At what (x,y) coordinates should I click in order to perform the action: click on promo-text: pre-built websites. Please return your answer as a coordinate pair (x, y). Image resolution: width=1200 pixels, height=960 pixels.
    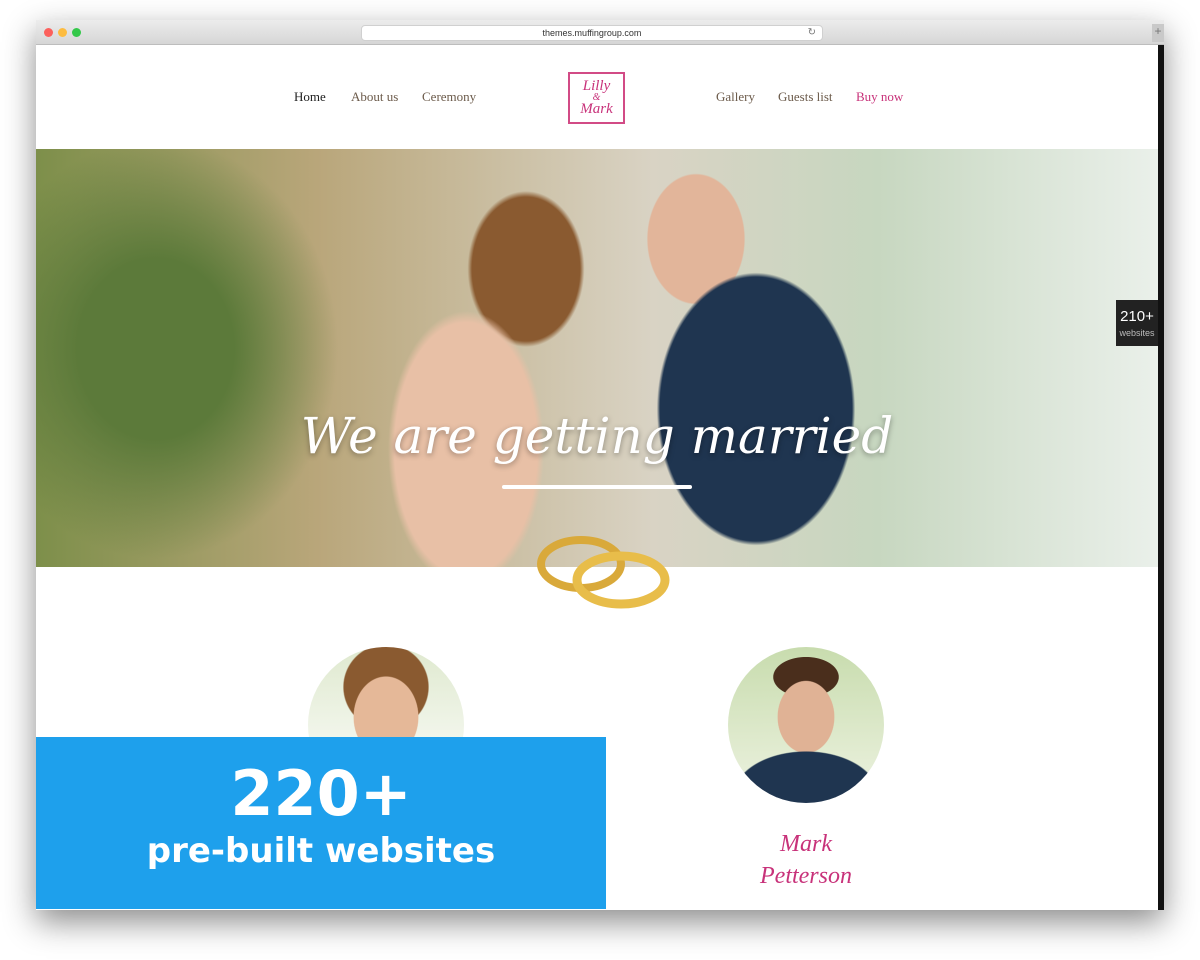
    Looking at the image, I should click on (321, 851).